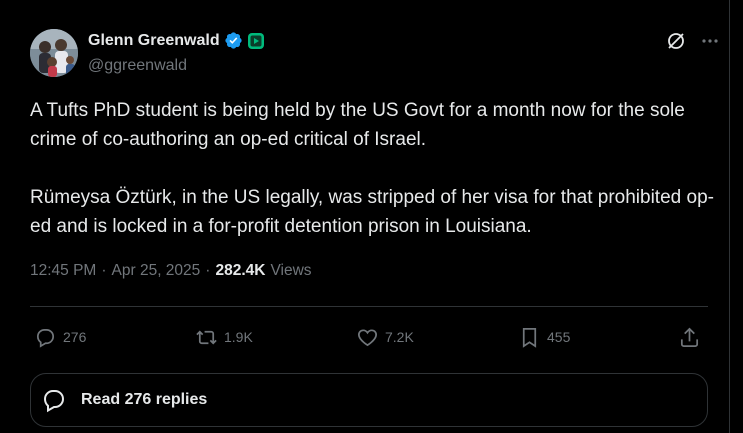 The width and height of the screenshot is (743, 433). I want to click on repost-icon, so click(206, 337).